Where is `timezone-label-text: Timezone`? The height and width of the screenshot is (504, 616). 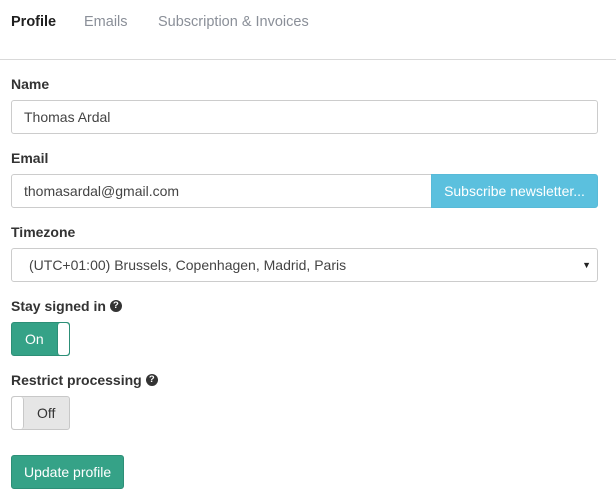
timezone-label-text: Timezone is located at coordinates (43, 232).